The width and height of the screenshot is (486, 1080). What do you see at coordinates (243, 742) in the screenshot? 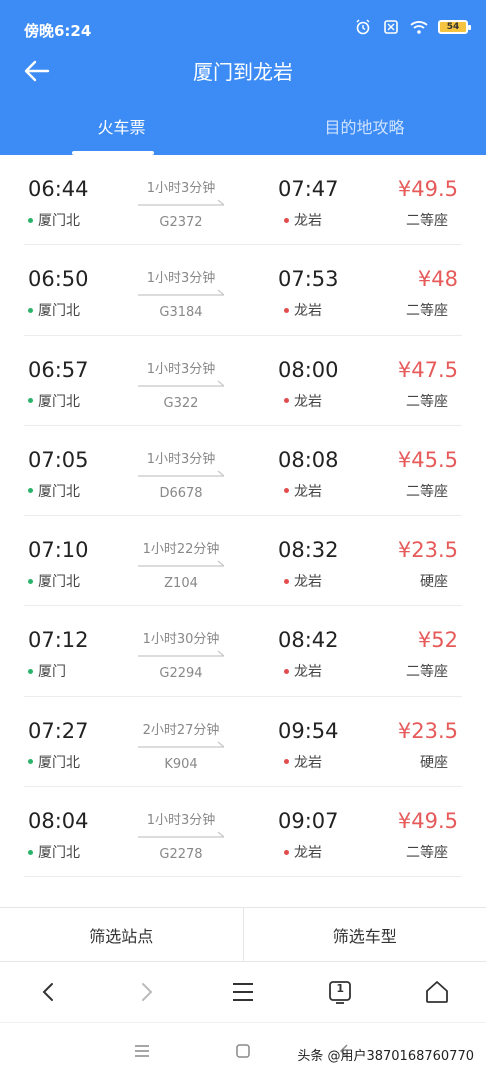
I see `train-row: 07:27 厦门北 2小时27分钟 K904 09:54 龙岩 ¥23.5 硬座` at bounding box center [243, 742].